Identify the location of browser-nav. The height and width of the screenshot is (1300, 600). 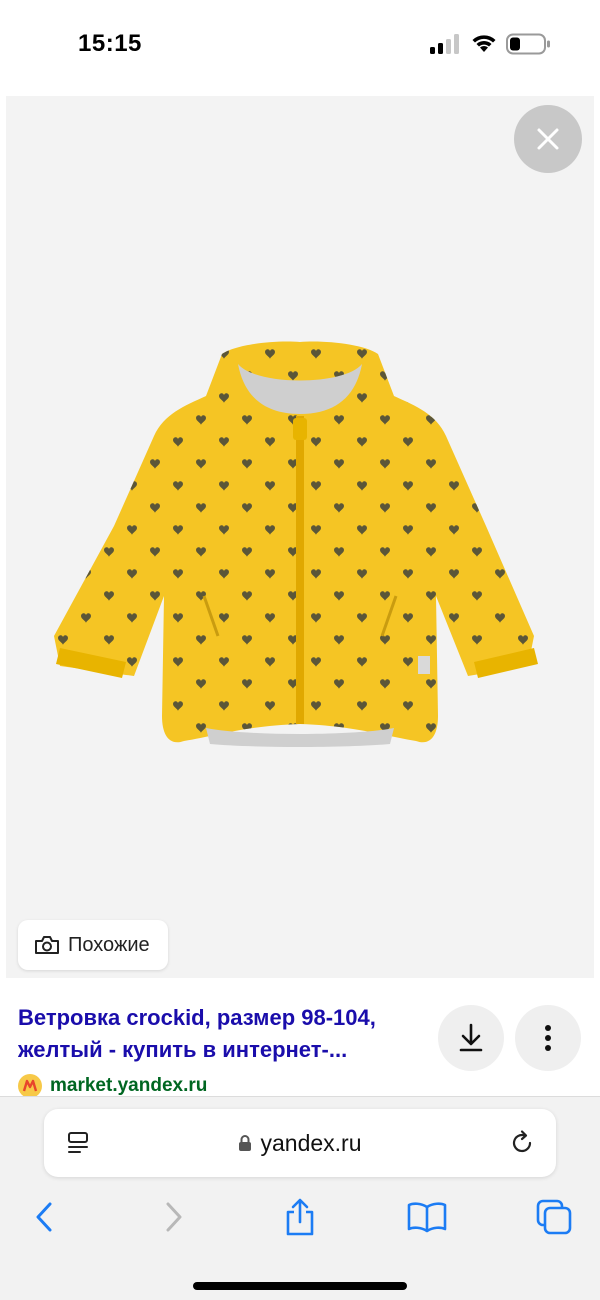
(300, 1217).